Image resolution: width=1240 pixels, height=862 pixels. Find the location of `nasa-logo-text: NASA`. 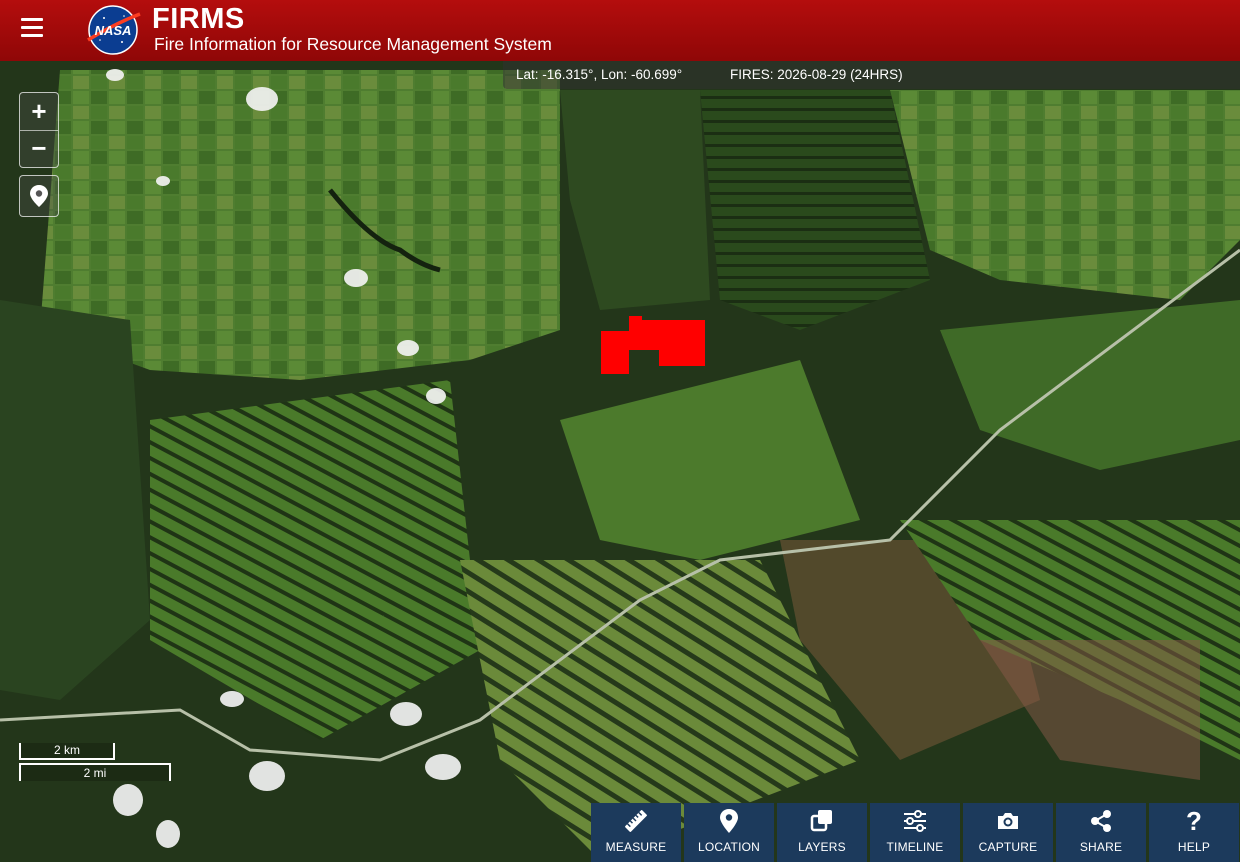

nasa-logo-text: NASA is located at coordinates (113, 30).